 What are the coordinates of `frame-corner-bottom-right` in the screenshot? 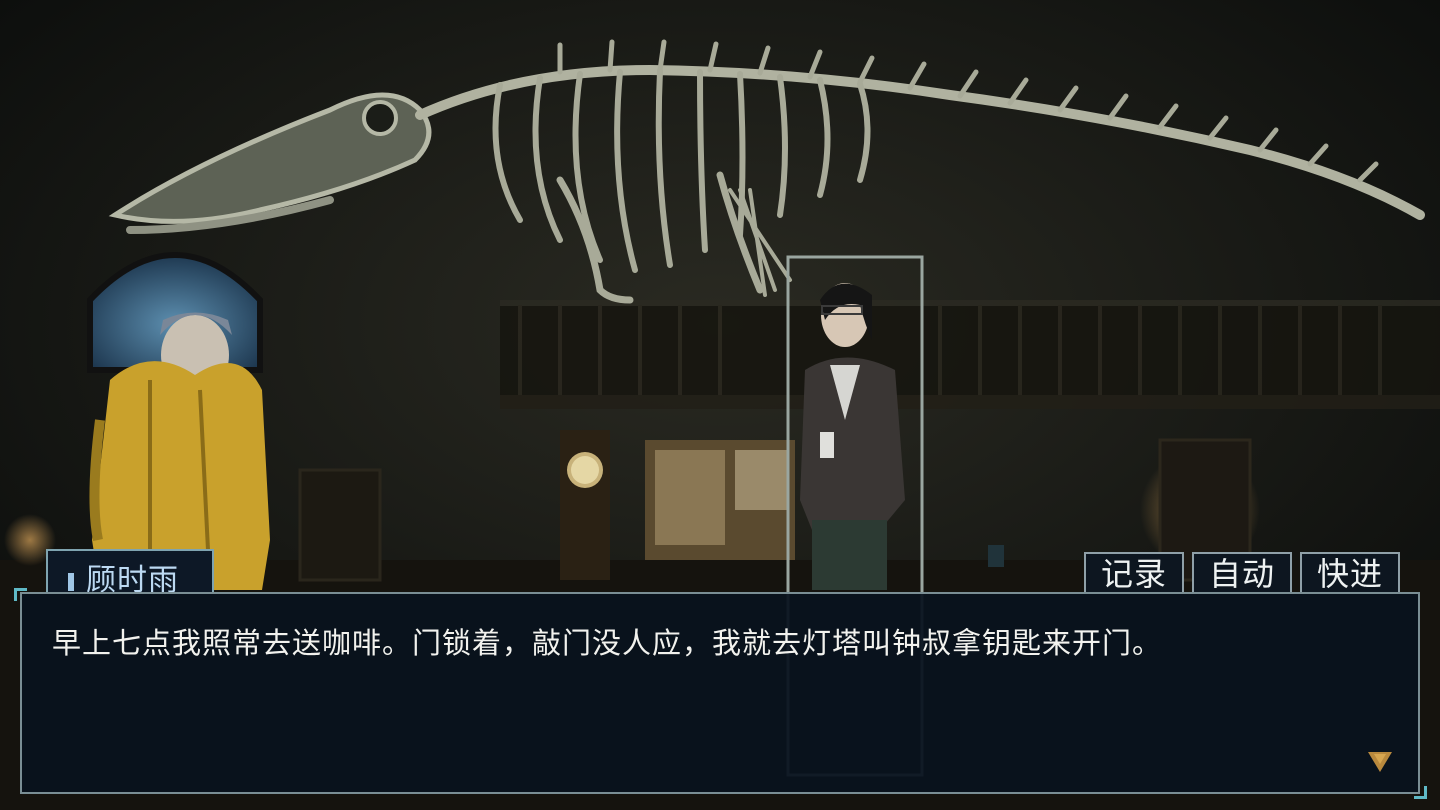 It's located at (1420, 792).